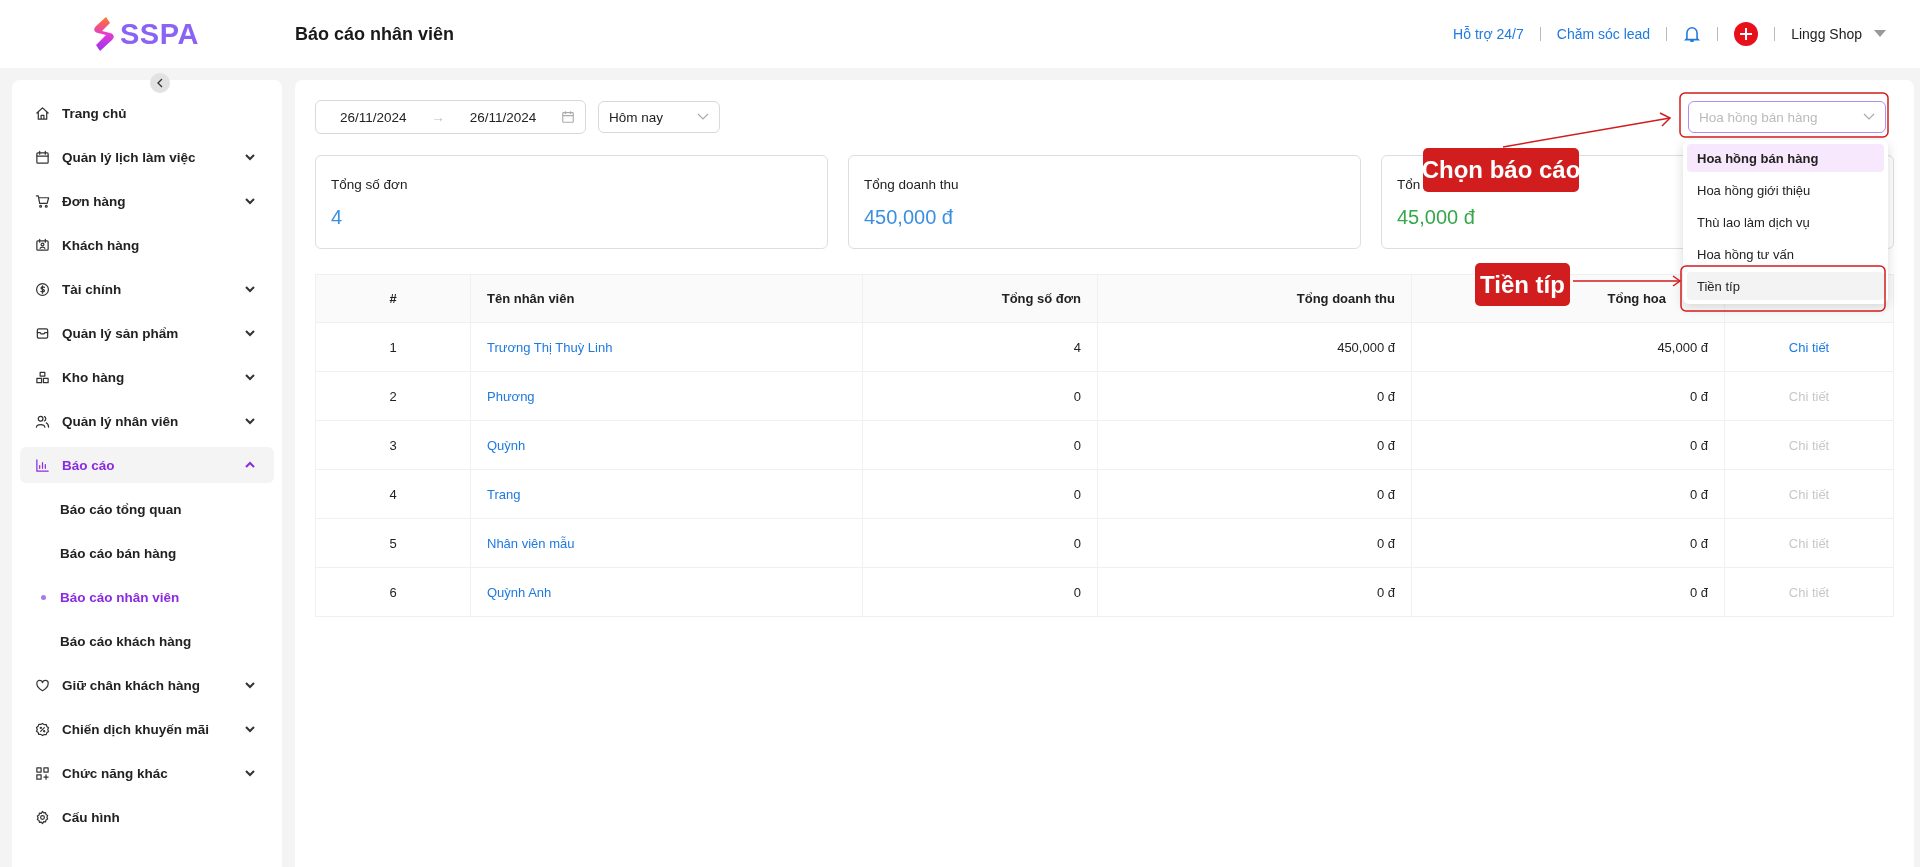 This screenshot has height=867, width=1920. I want to click on header-link: Chăm sóc lead, so click(1603, 34).